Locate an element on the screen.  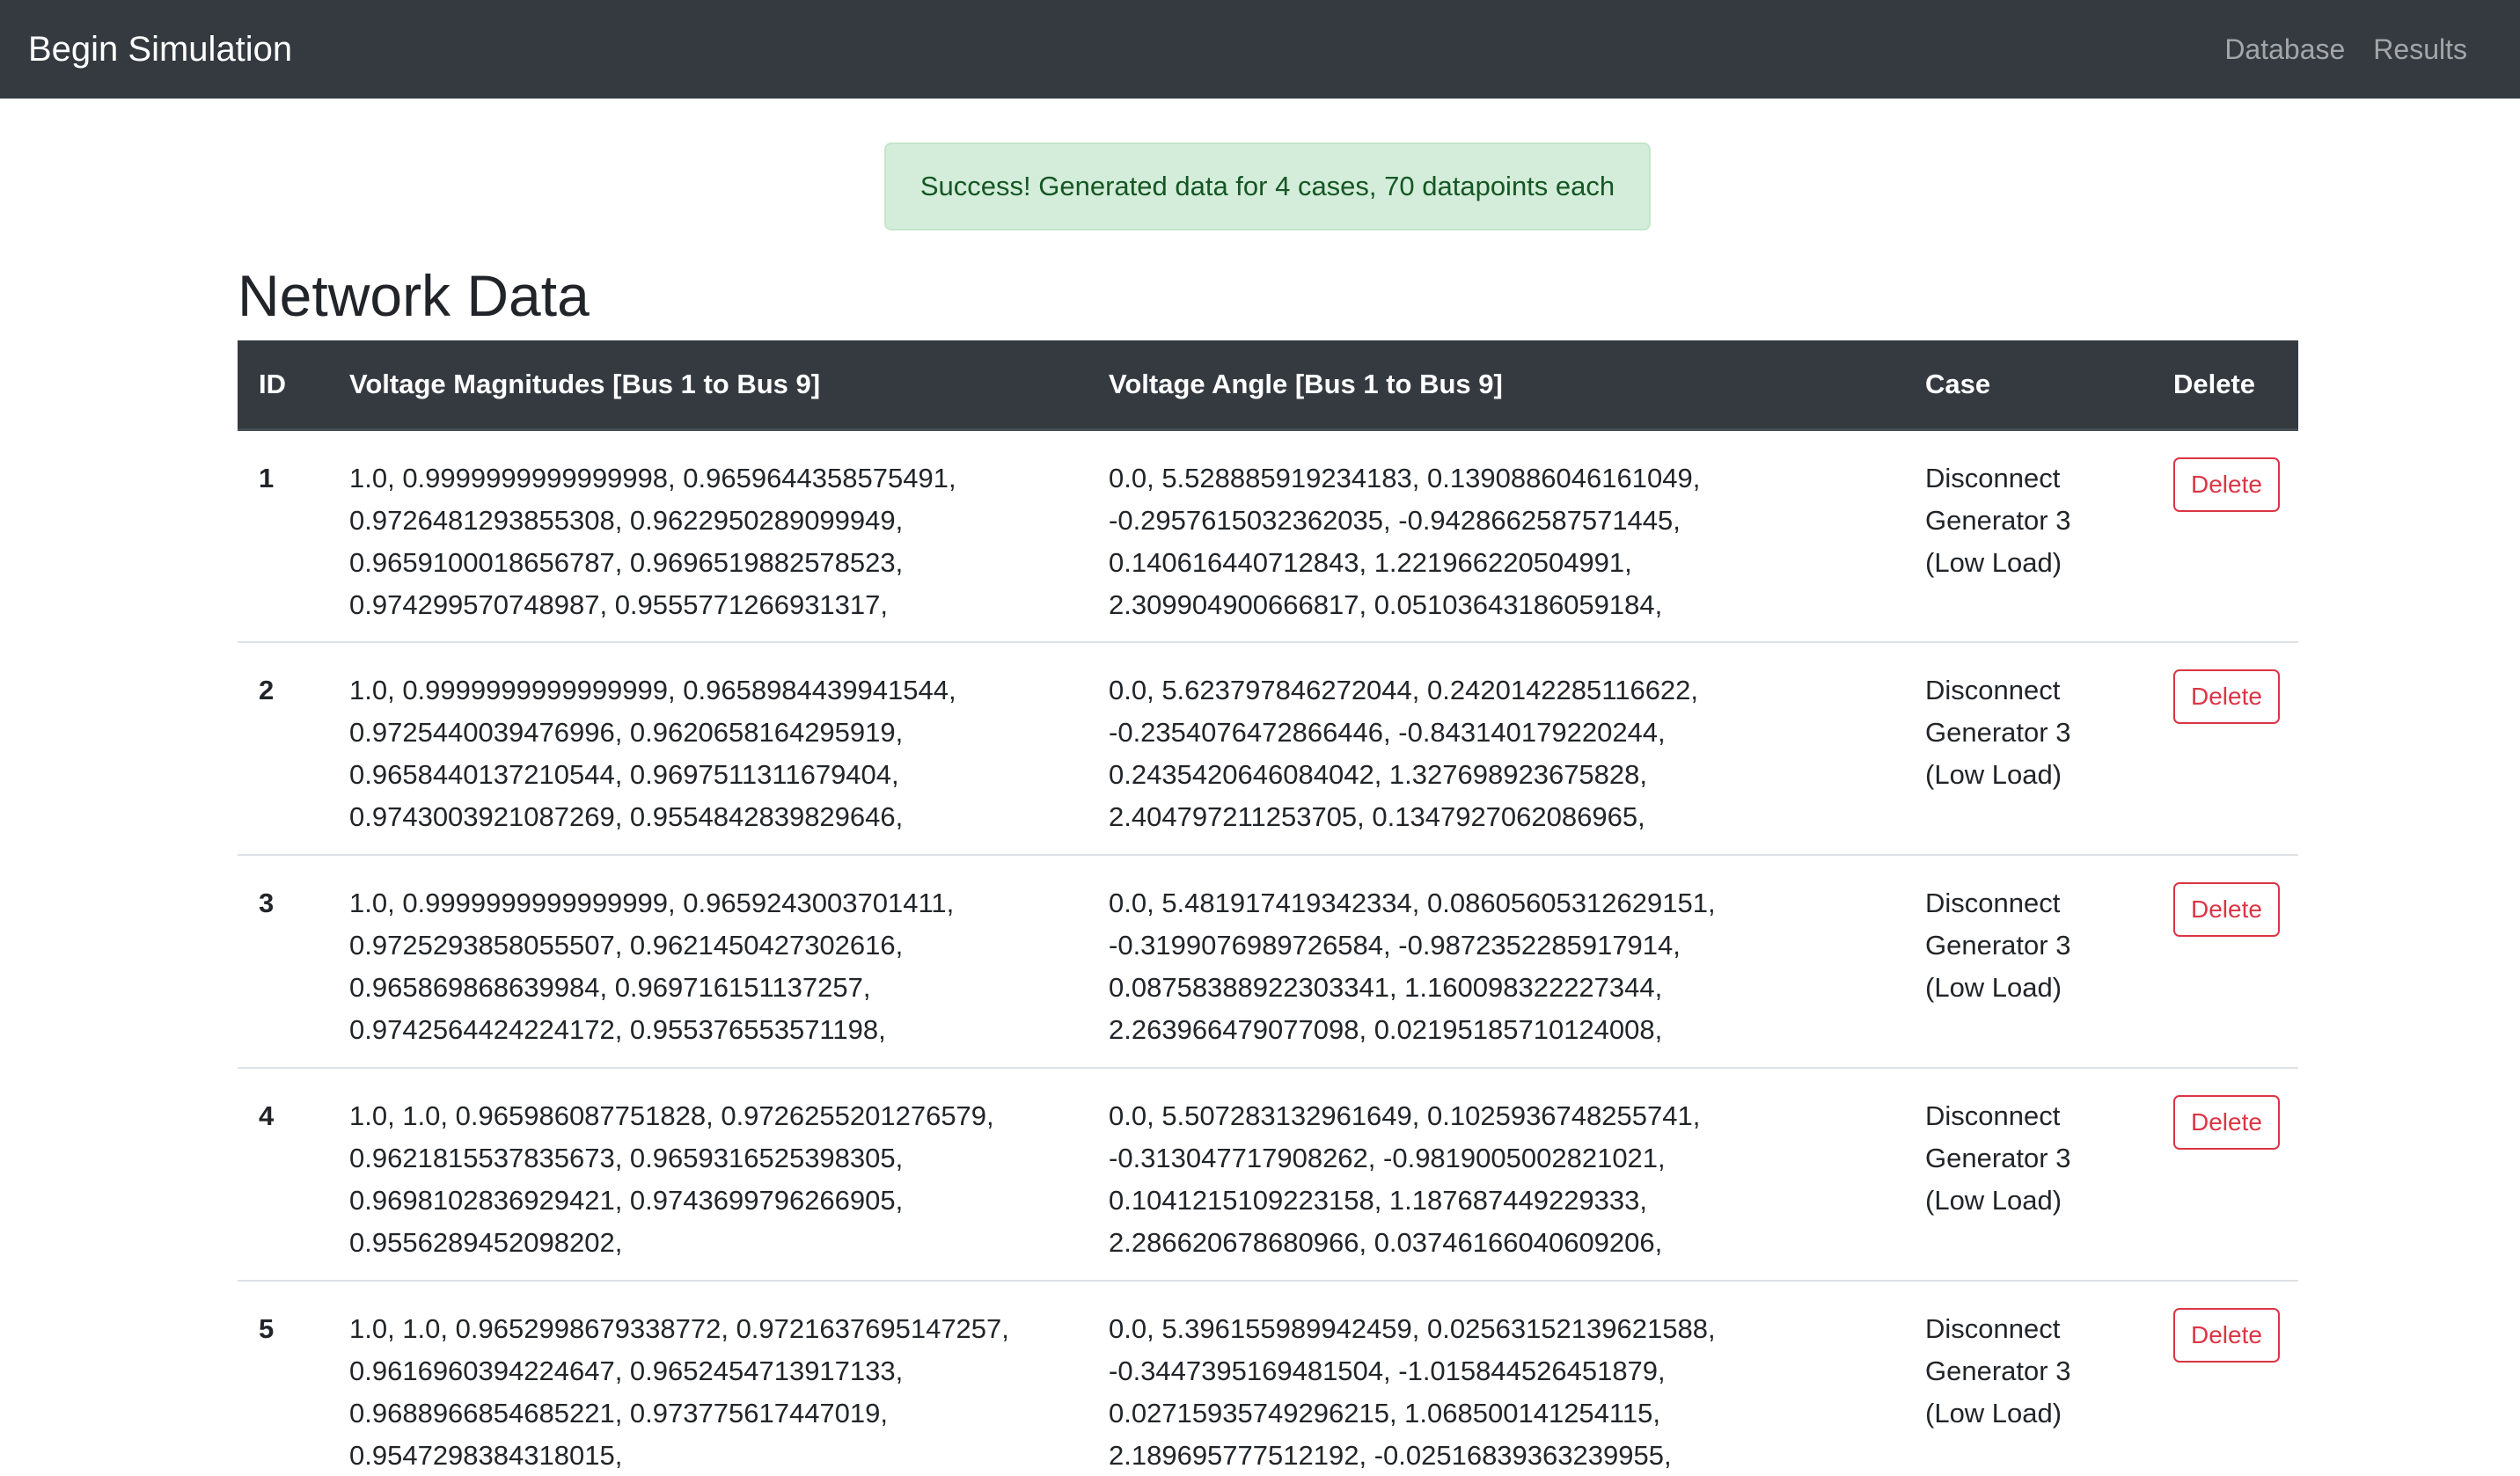
header-voltage-magnitudes: Voltage Magnitudes [Bus 1 to Bus 9] is located at coordinates (708, 385).